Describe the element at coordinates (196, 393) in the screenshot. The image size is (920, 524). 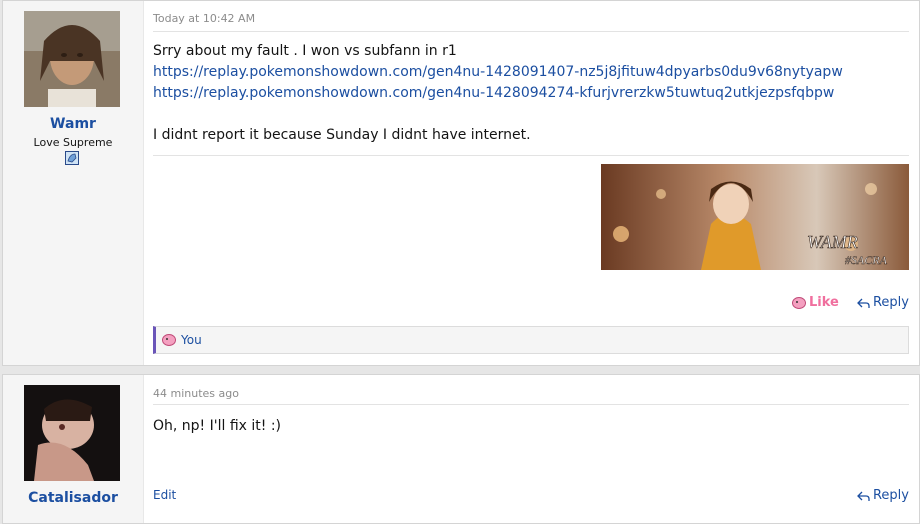
I see `post-timestamp: 44 minutes ago` at that location.